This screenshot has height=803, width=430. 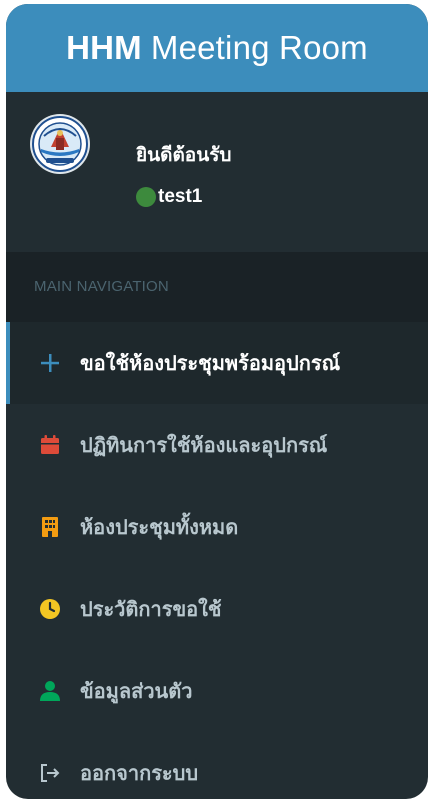 I want to click on nav-item-calendar: ปฏิทินการใช้ห้องและอุปกรณ์, so click(x=217, y=445).